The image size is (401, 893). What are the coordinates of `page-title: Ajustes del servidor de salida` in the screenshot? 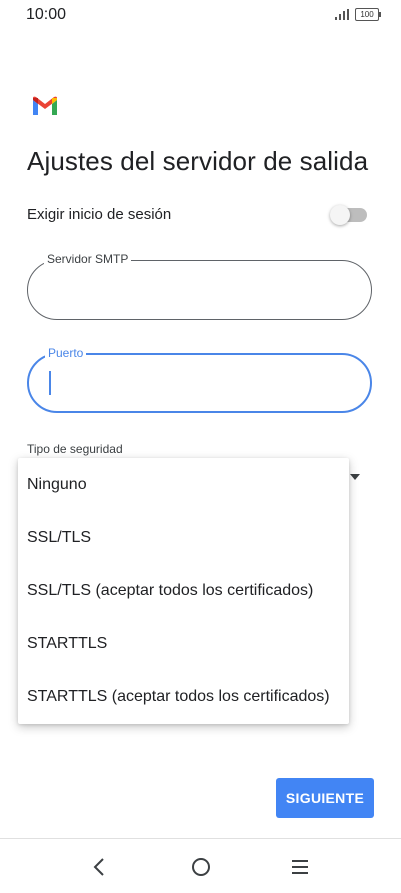 It's located at (198, 161).